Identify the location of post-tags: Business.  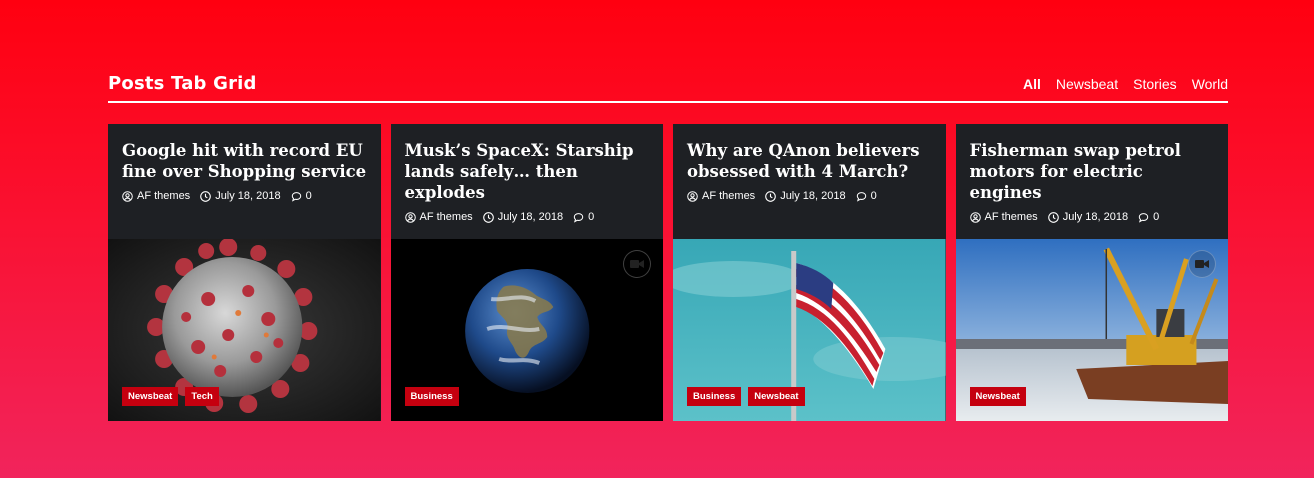
(431, 396).